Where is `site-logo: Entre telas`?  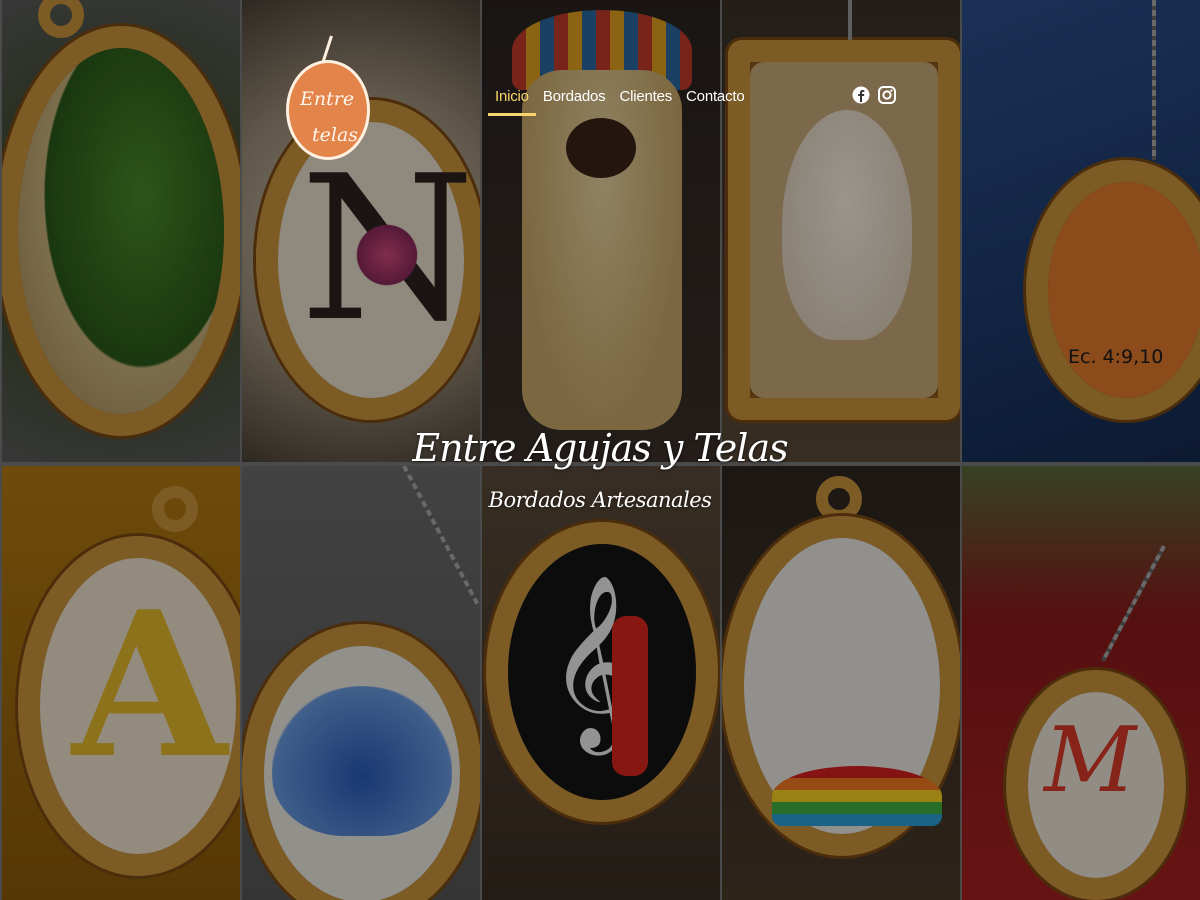
site-logo: Entre telas is located at coordinates (327, 97).